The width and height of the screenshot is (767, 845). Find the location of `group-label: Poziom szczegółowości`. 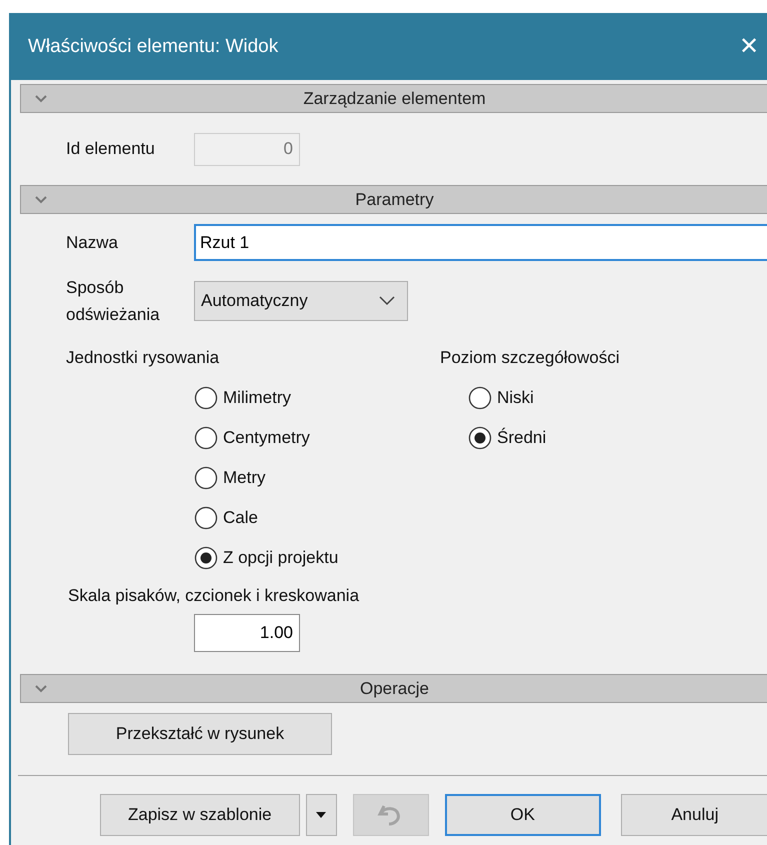

group-label: Poziom szczegółowości is located at coordinates (530, 358).